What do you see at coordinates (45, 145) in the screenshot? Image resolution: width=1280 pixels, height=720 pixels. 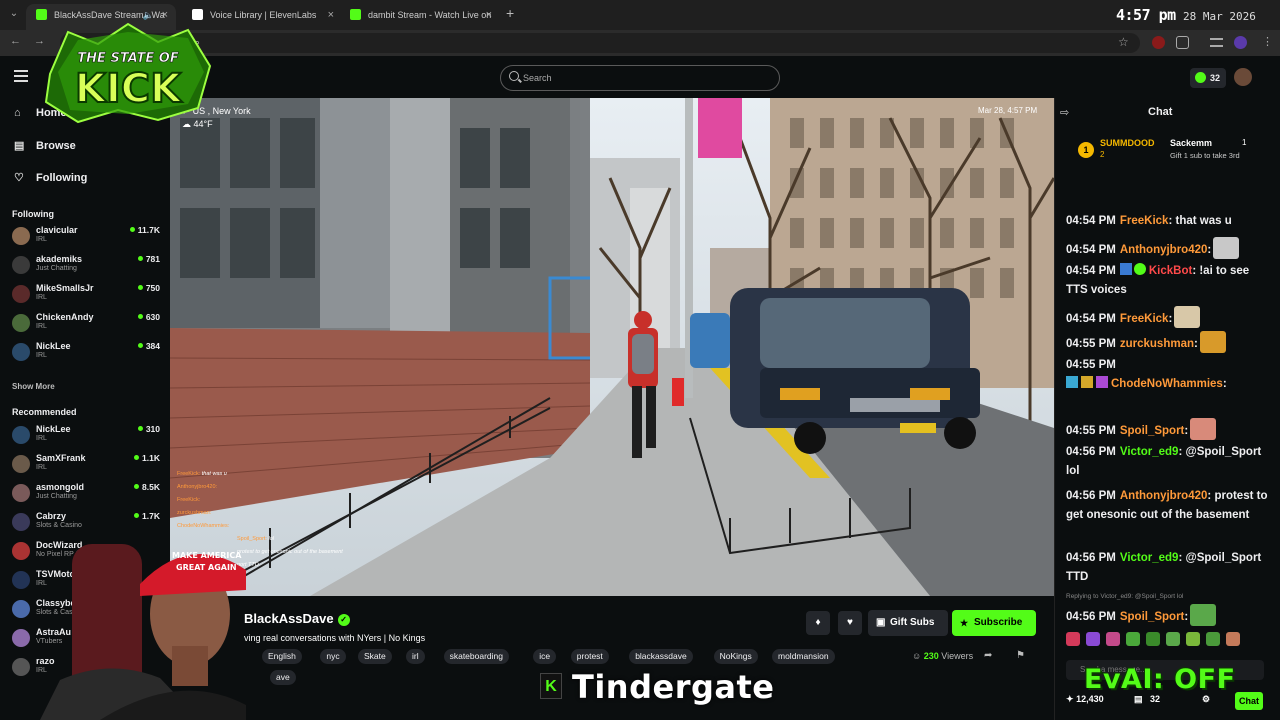 I see `nav-browse: ▤ Browse` at bounding box center [45, 145].